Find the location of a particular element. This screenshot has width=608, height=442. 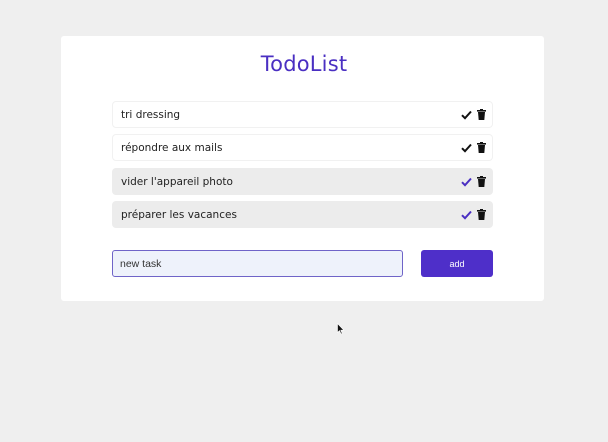

page-title: TodoList is located at coordinates (304, 64).